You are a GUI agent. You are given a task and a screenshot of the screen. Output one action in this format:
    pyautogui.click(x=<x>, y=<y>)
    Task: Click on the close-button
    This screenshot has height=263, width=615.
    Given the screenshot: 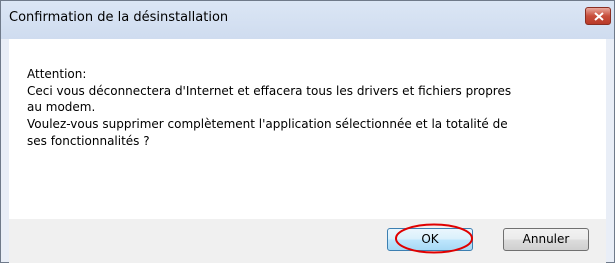 What is the action you would take?
    pyautogui.click(x=598, y=16)
    